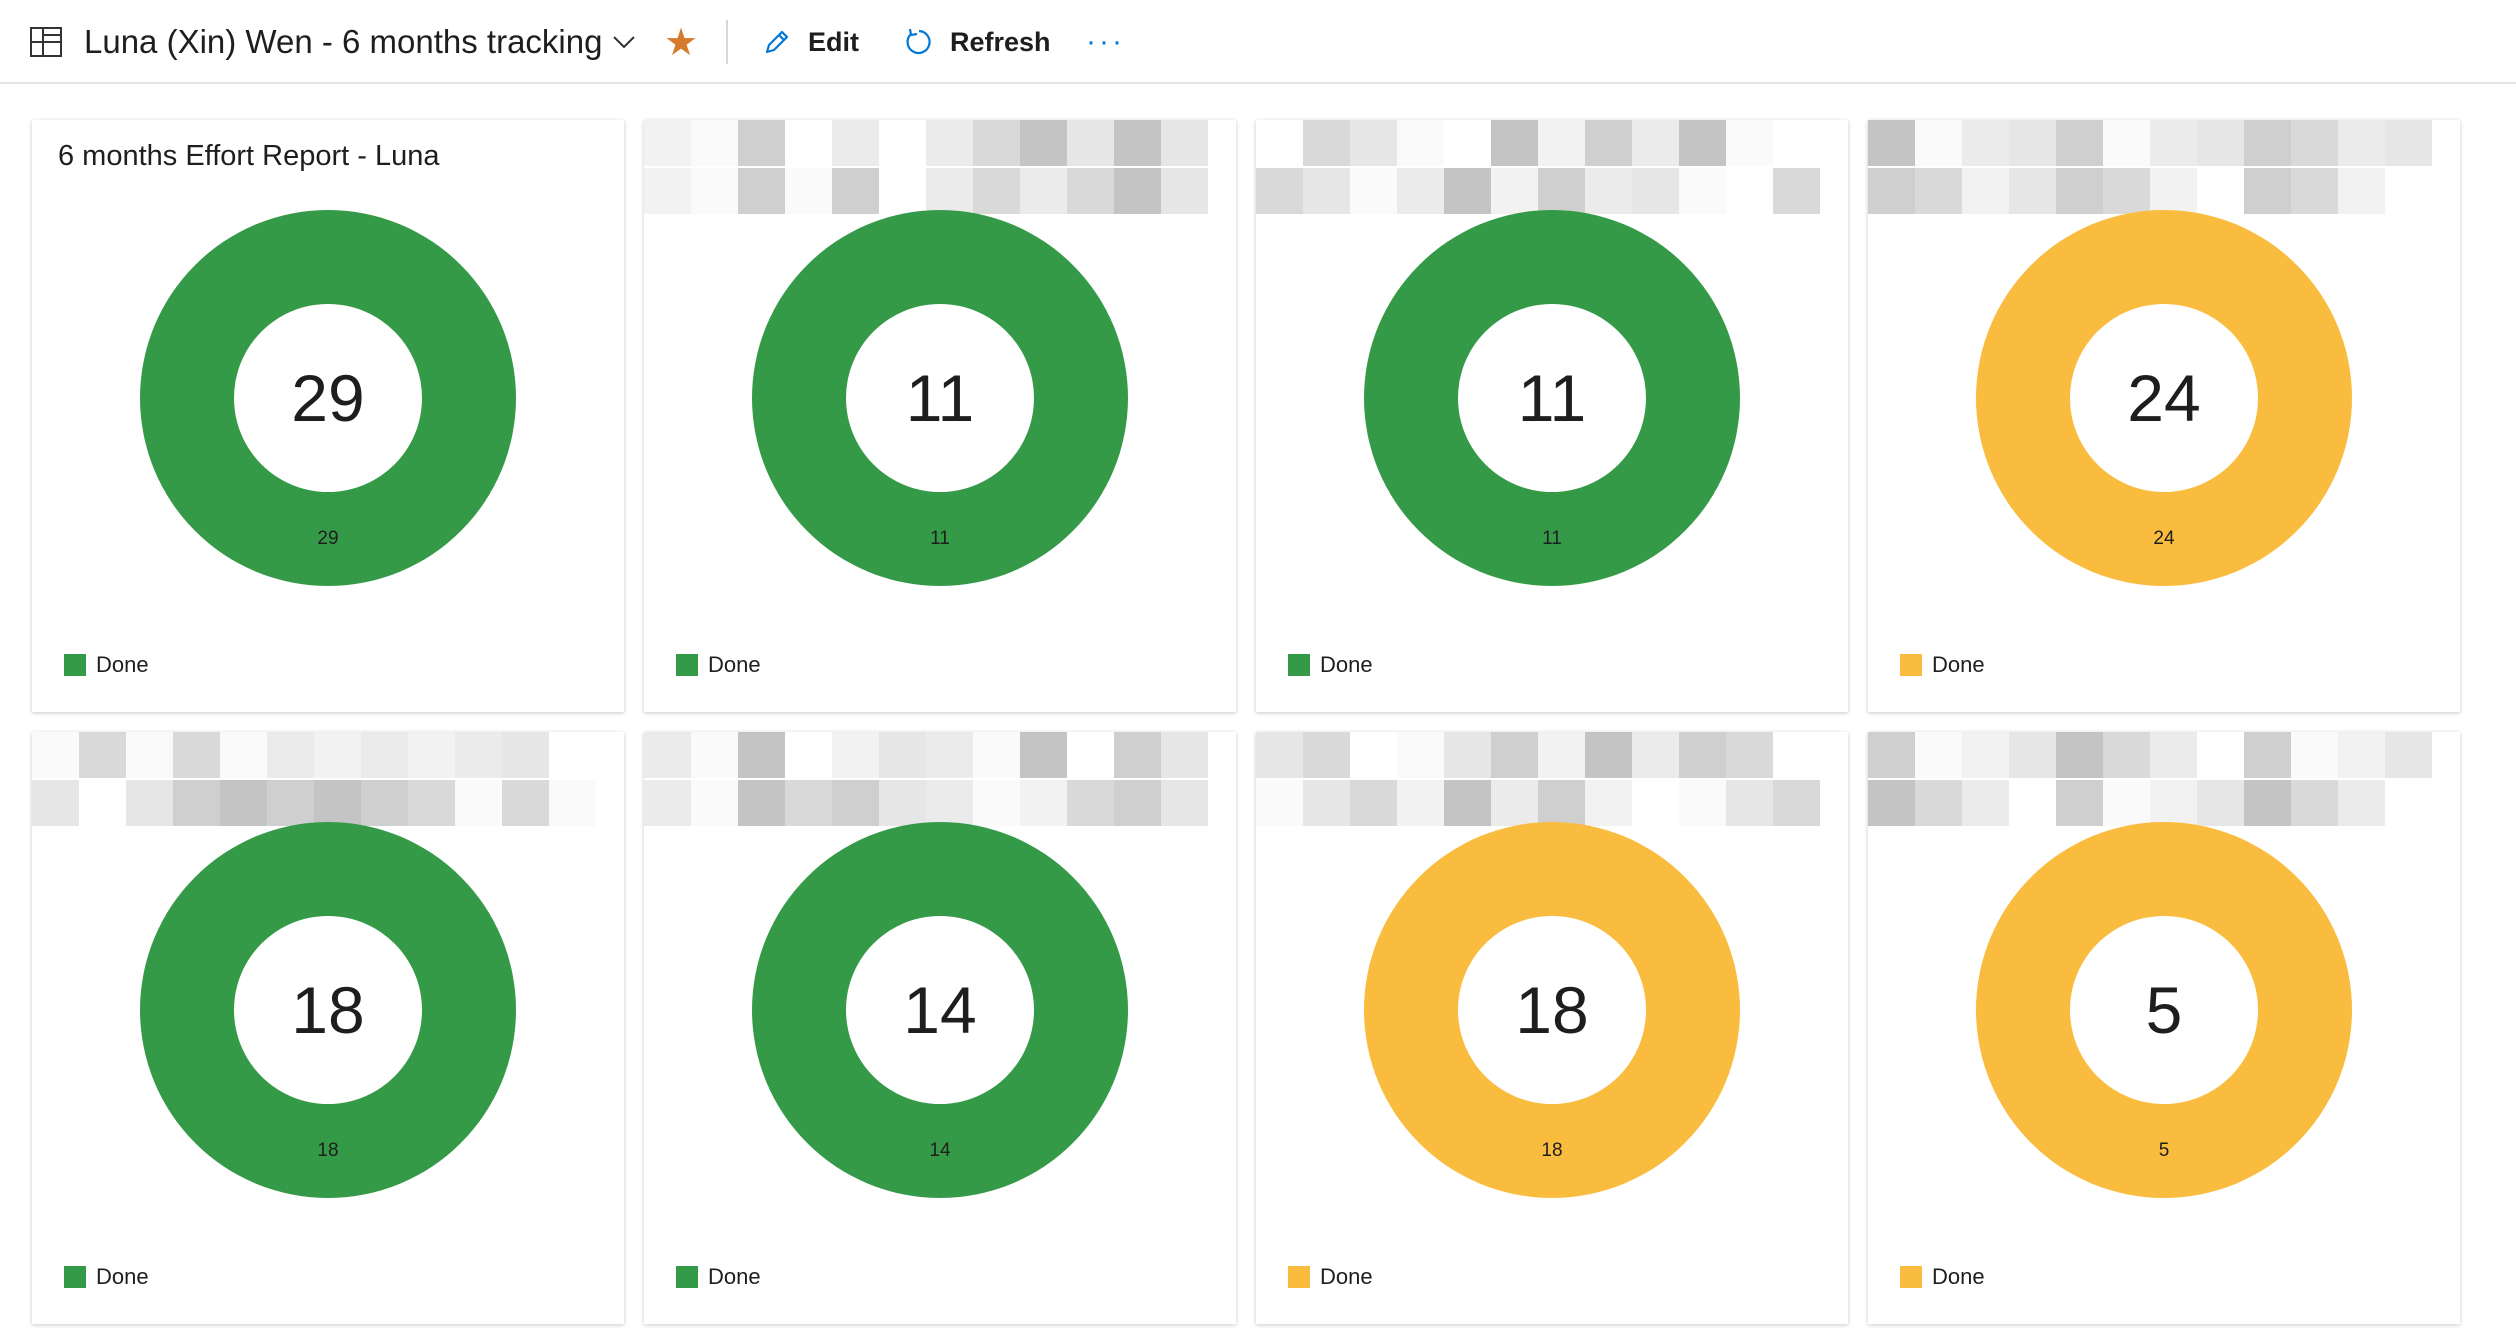  I want to click on slice-data-label: 29, so click(328, 538).